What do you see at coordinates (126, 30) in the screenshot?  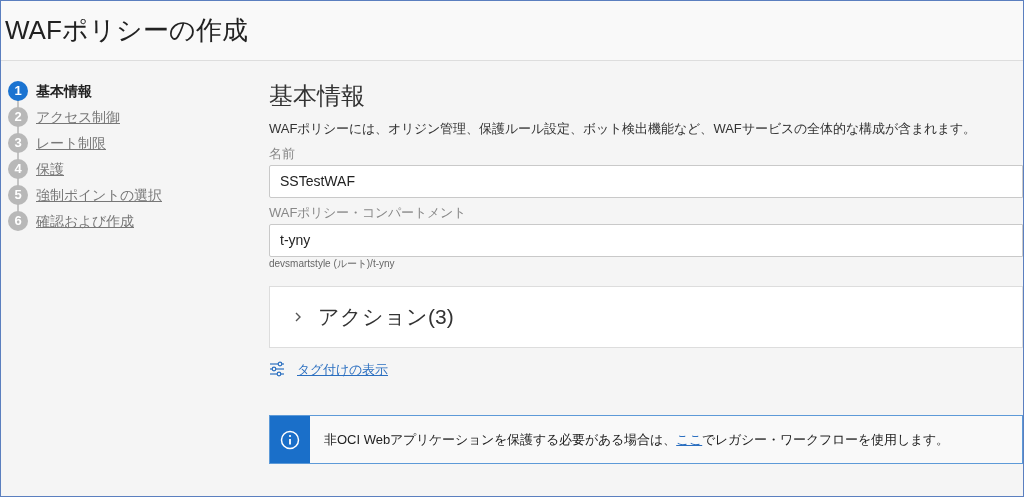 I see `page-title: WAFポリシーの作成` at bounding box center [126, 30].